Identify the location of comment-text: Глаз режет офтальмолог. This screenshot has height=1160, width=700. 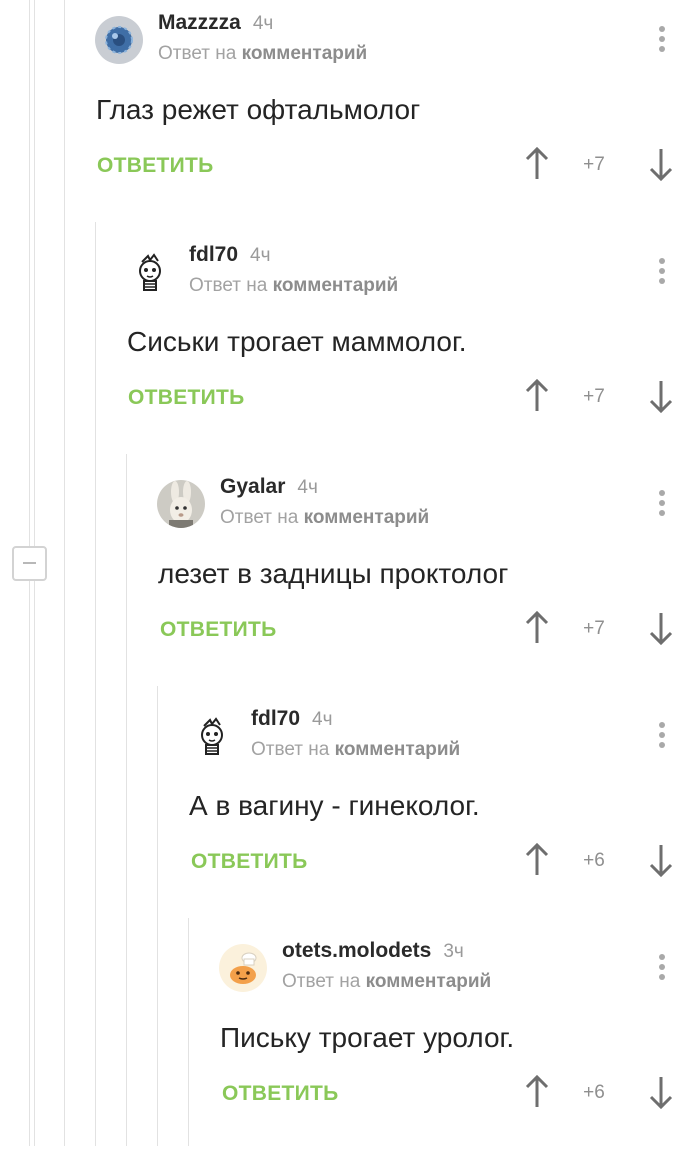
(258, 109).